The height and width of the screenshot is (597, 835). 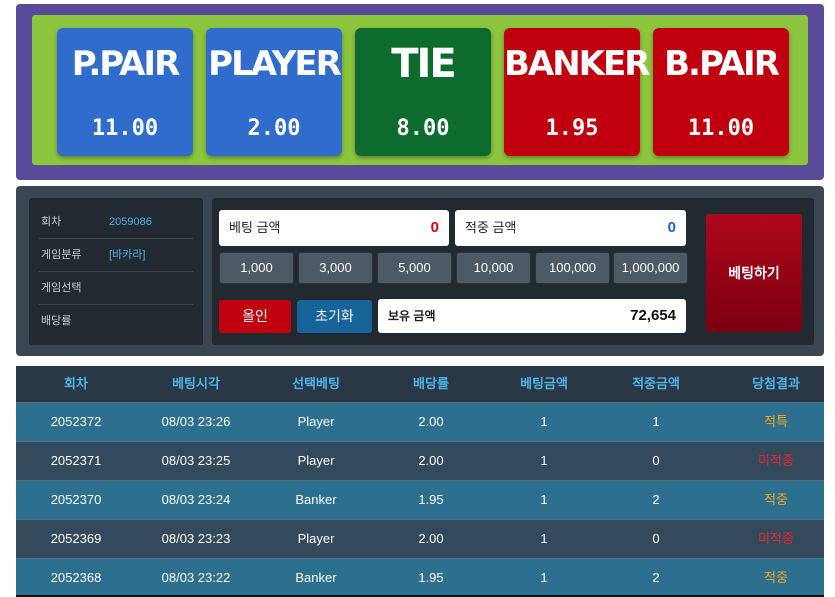 What do you see at coordinates (76, 383) in the screenshot?
I see `column-header: 회차` at bounding box center [76, 383].